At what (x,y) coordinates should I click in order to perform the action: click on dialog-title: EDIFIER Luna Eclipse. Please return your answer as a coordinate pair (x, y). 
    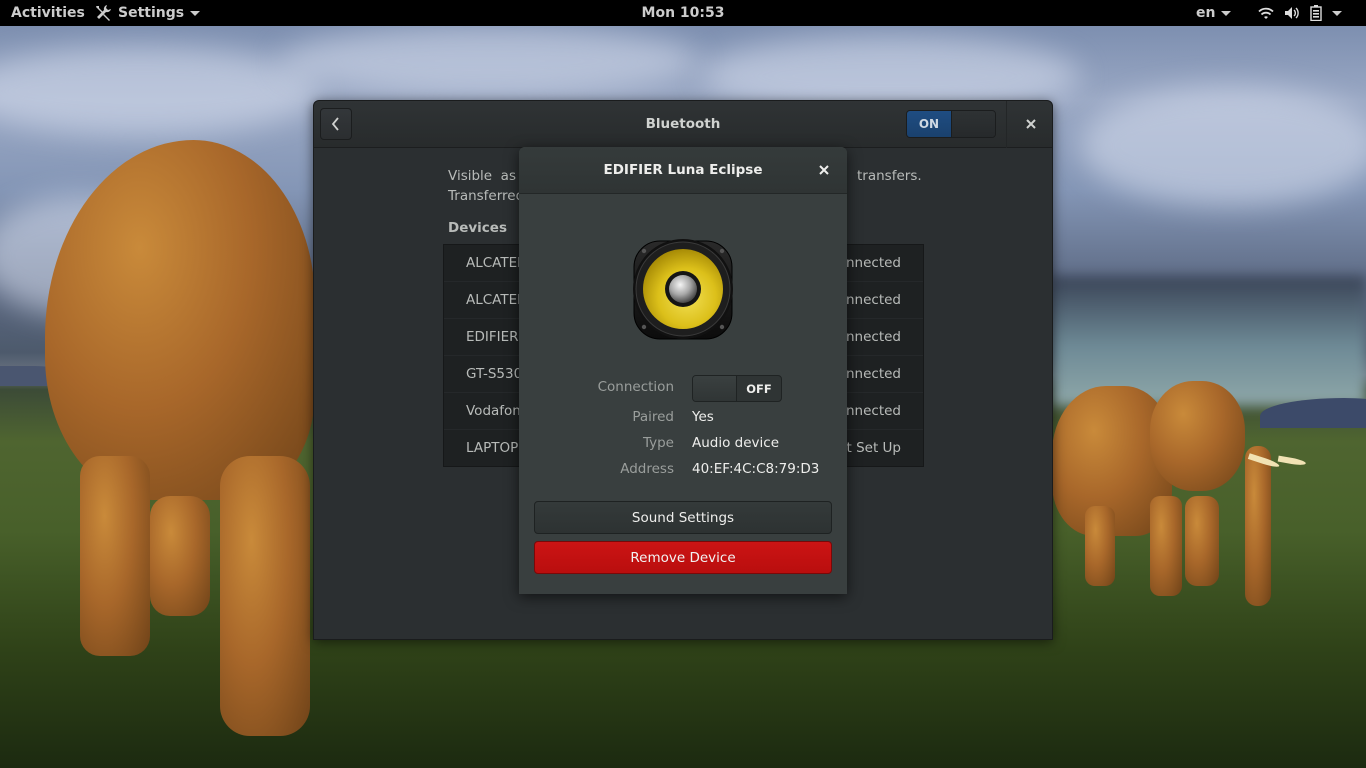
    Looking at the image, I should click on (683, 170).